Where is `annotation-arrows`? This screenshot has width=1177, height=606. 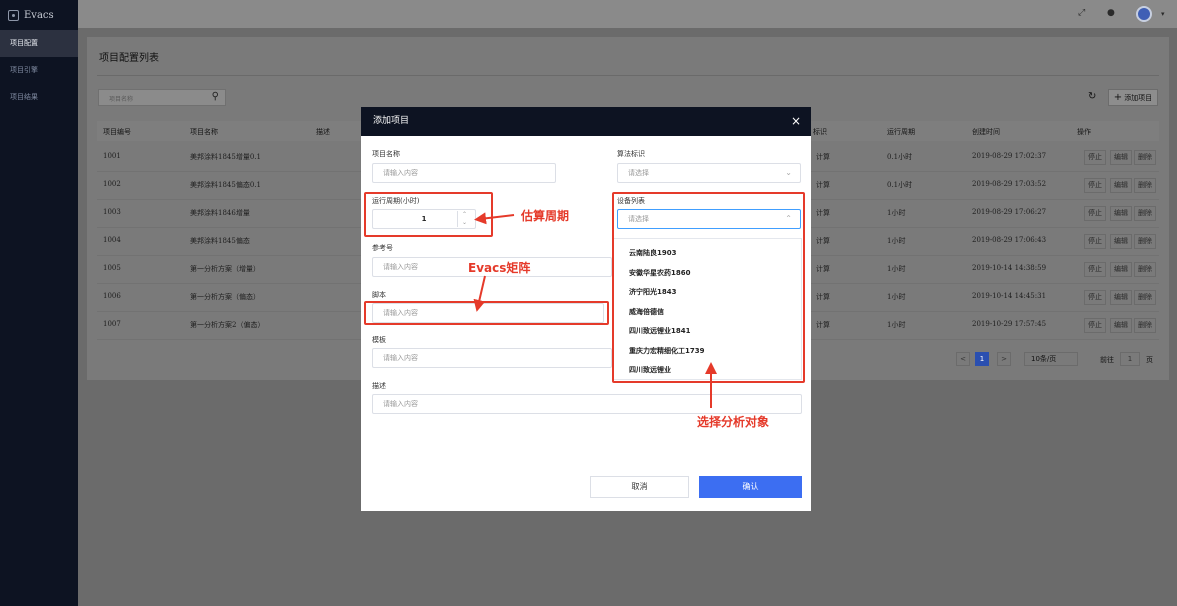 annotation-arrows is located at coordinates (595, 310).